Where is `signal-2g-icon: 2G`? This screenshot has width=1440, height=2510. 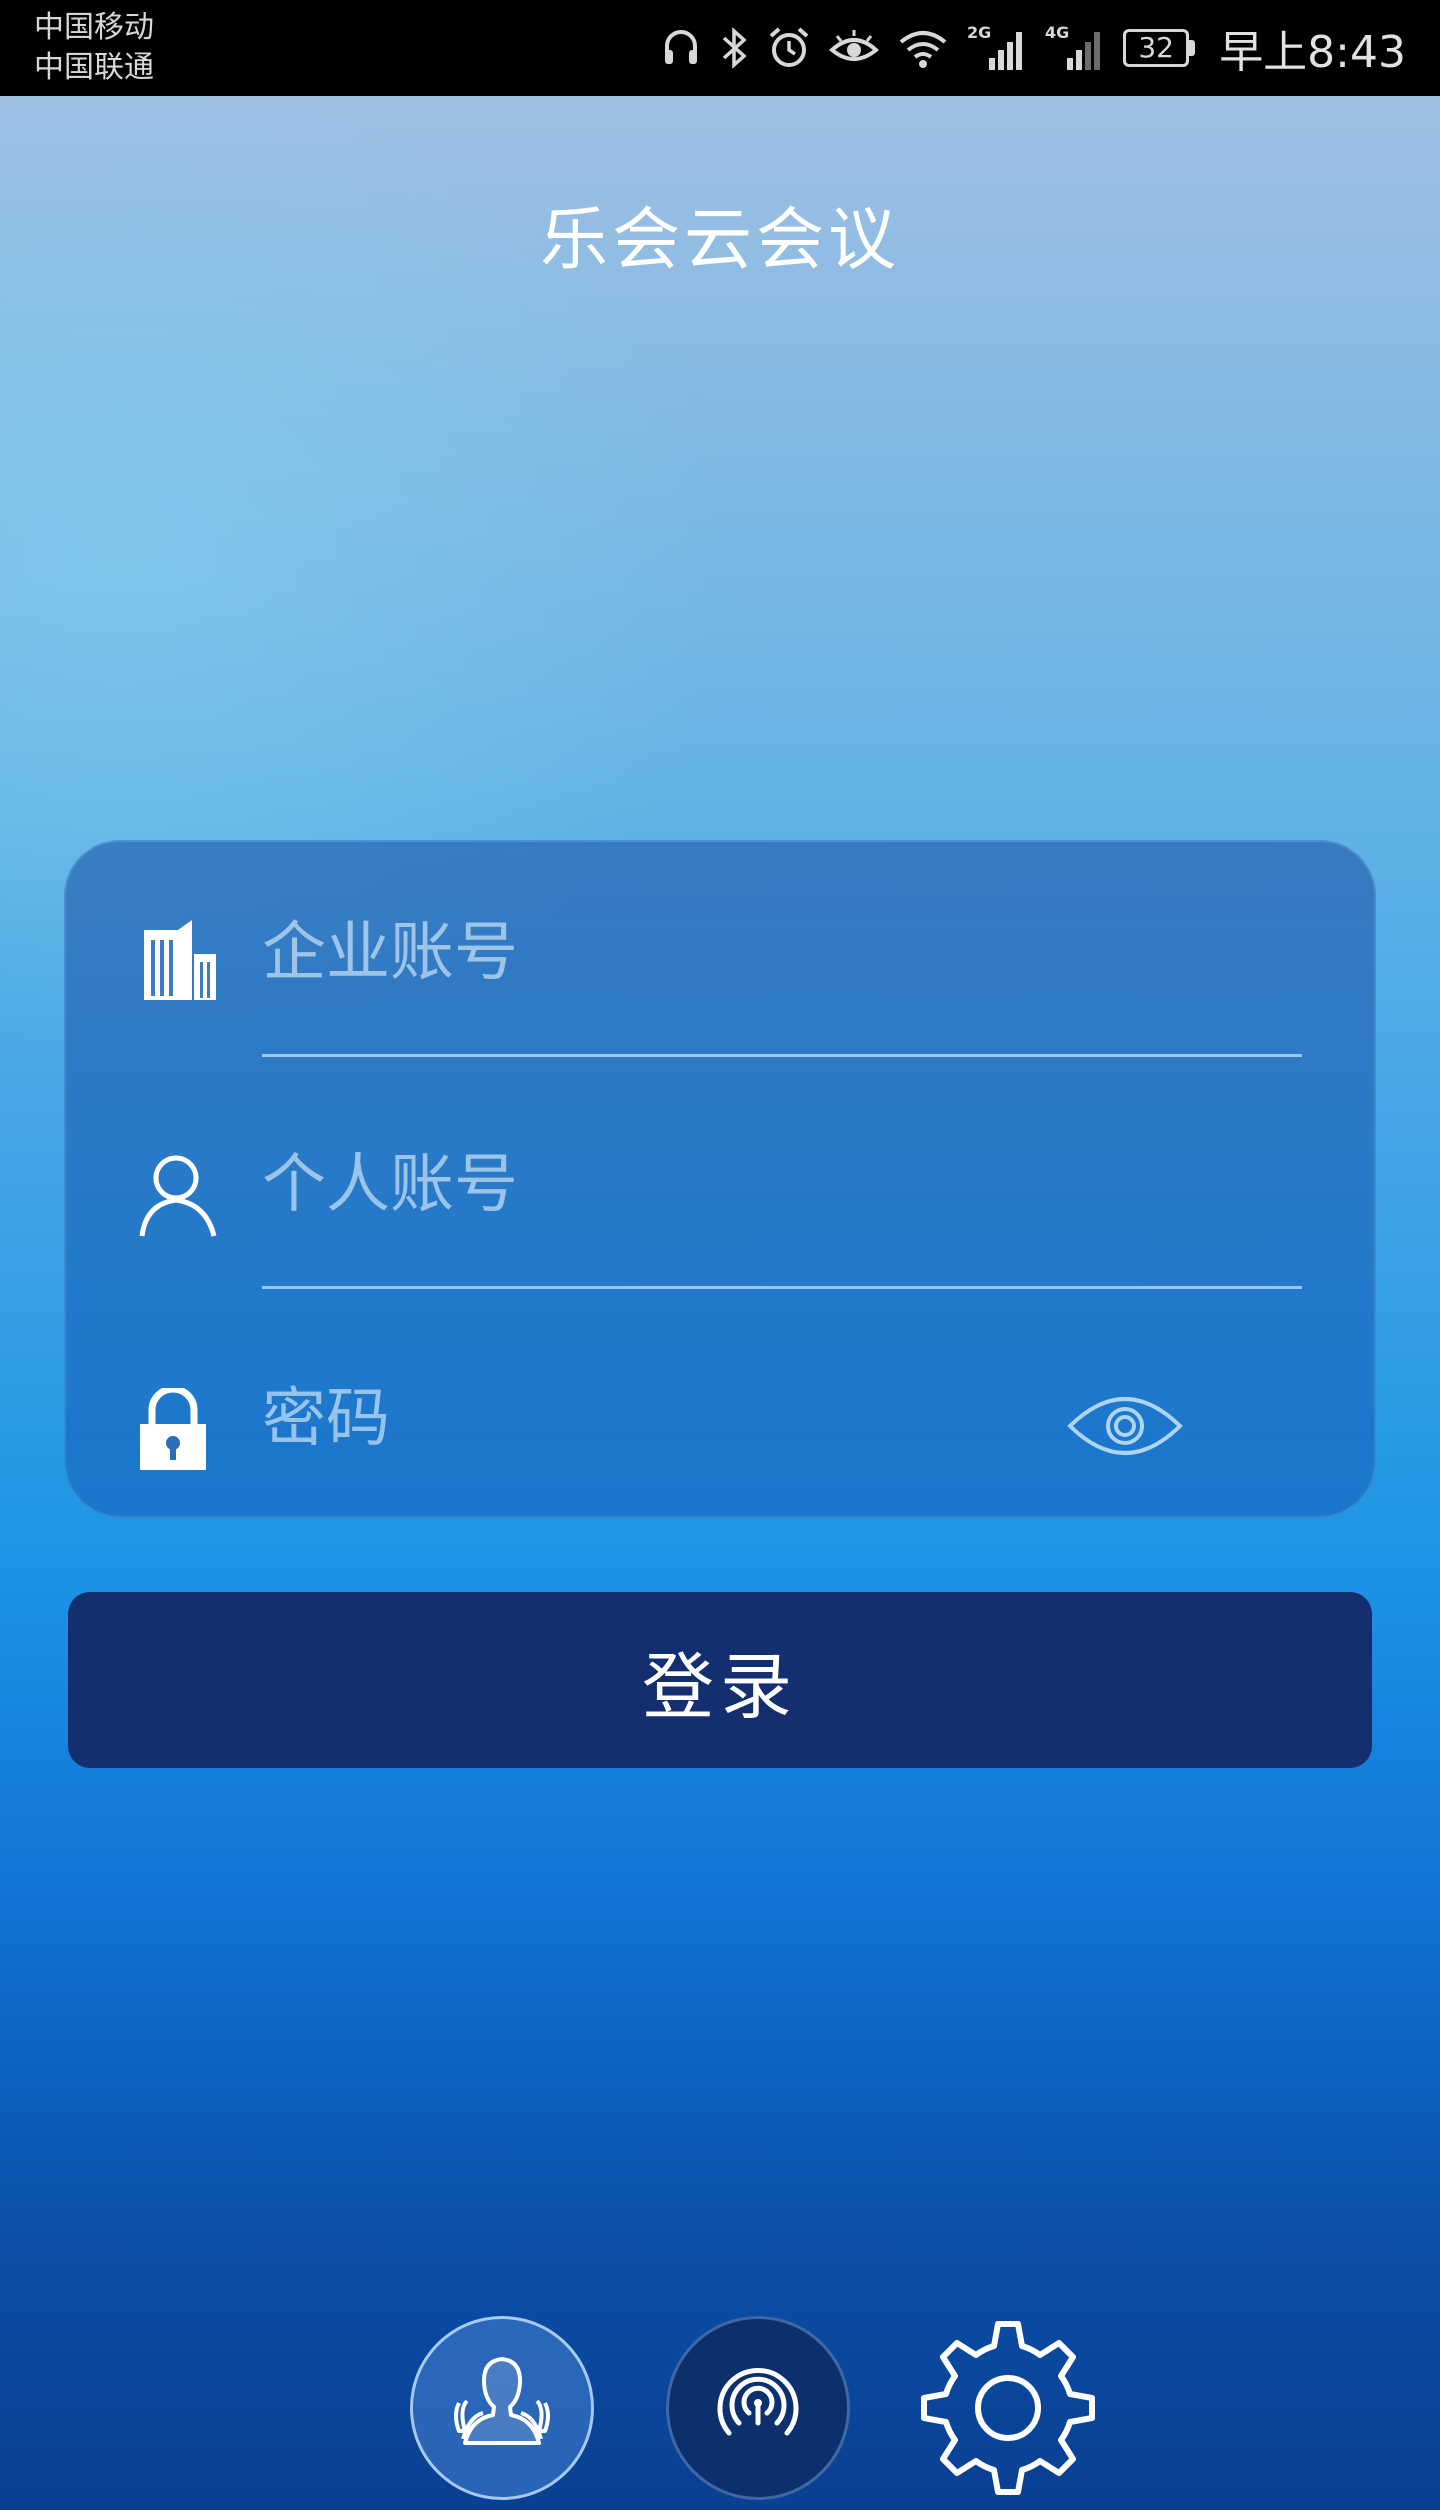 signal-2g-icon: 2G is located at coordinates (997, 48).